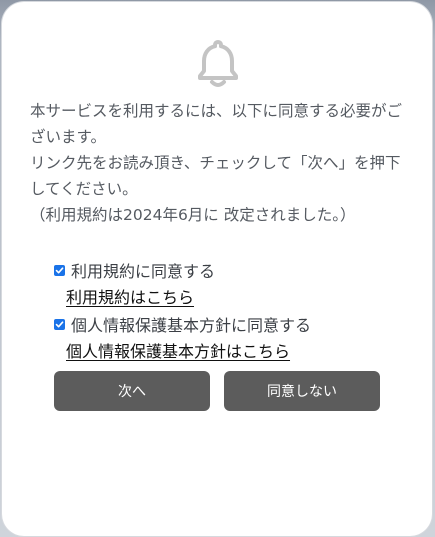  Describe the element at coordinates (130, 296) in the screenshot. I see `terms-link: 利用規約はこちら` at that location.